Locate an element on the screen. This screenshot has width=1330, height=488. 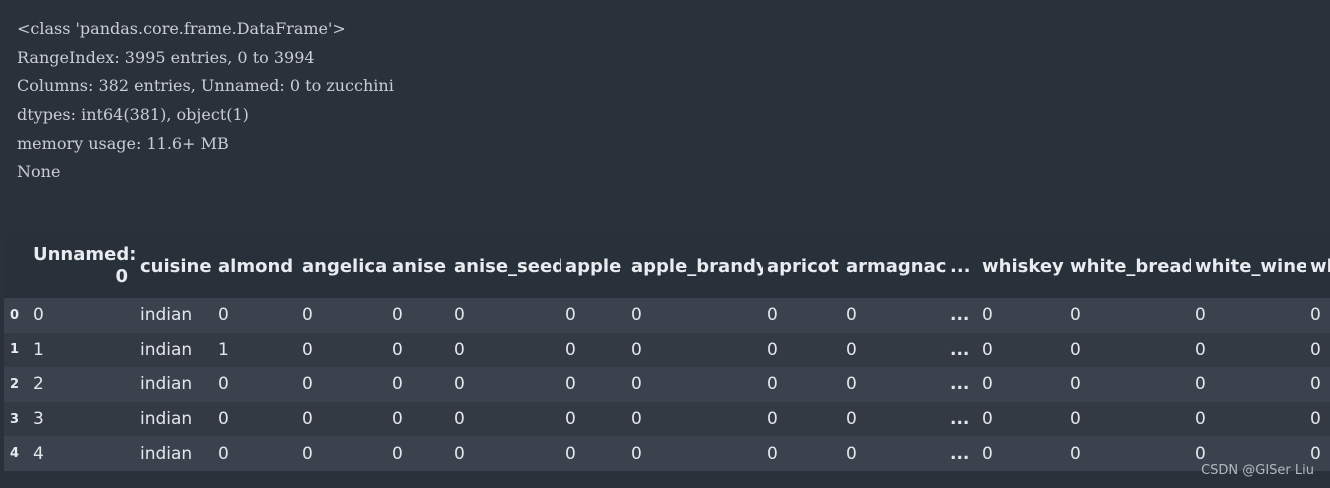
table-cell: 4 is located at coordinates (38, 453).